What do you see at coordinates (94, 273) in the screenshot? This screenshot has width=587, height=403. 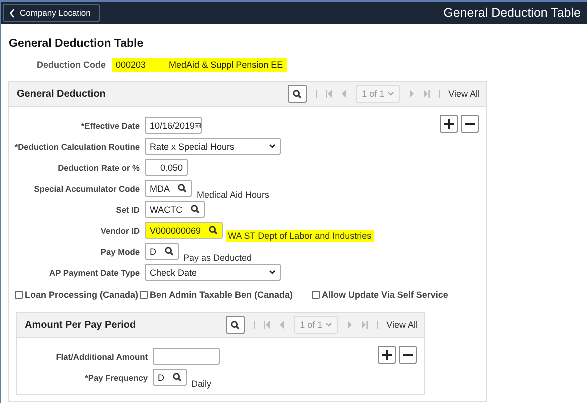 I see `field-label: AP Payment Date Type` at bounding box center [94, 273].